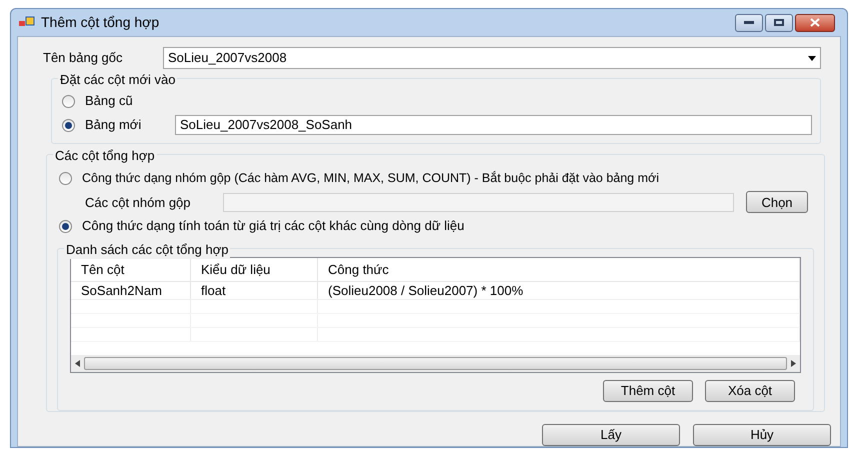 This screenshot has width=854, height=456. Describe the element at coordinates (83, 58) in the screenshot. I see `field-label: Tên bảng gốc` at that location.